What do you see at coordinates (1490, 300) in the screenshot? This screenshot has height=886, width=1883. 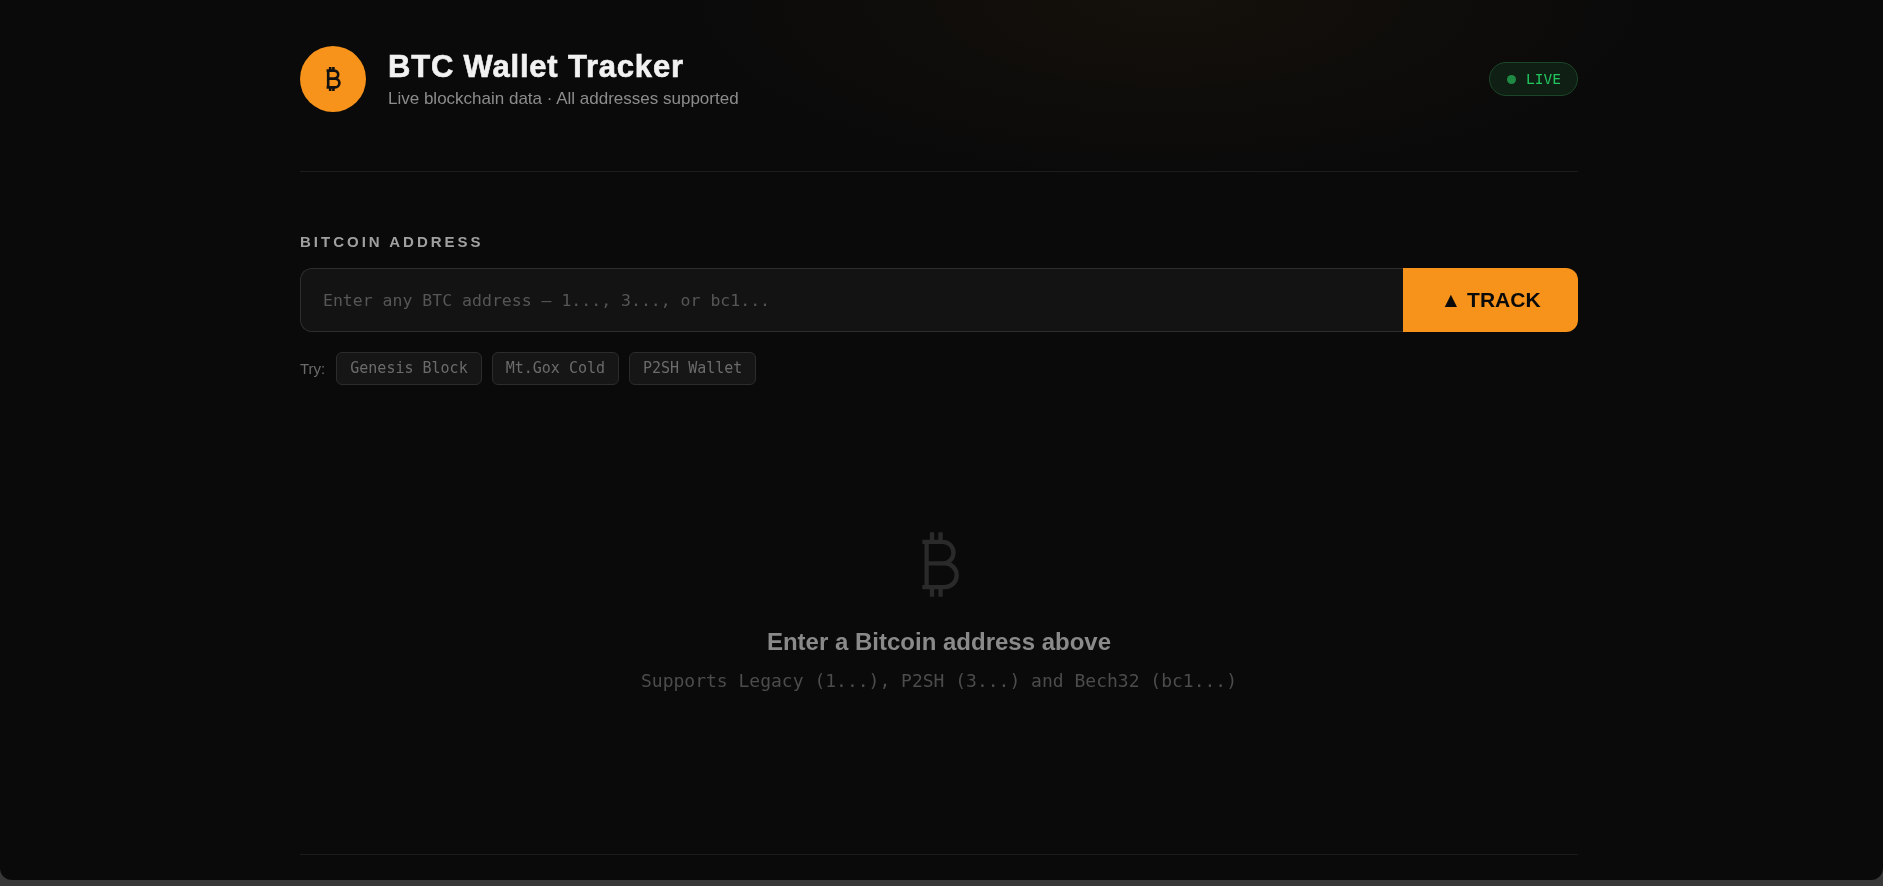 I see `track-button: ▲ TRACK` at bounding box center [1490, 300].